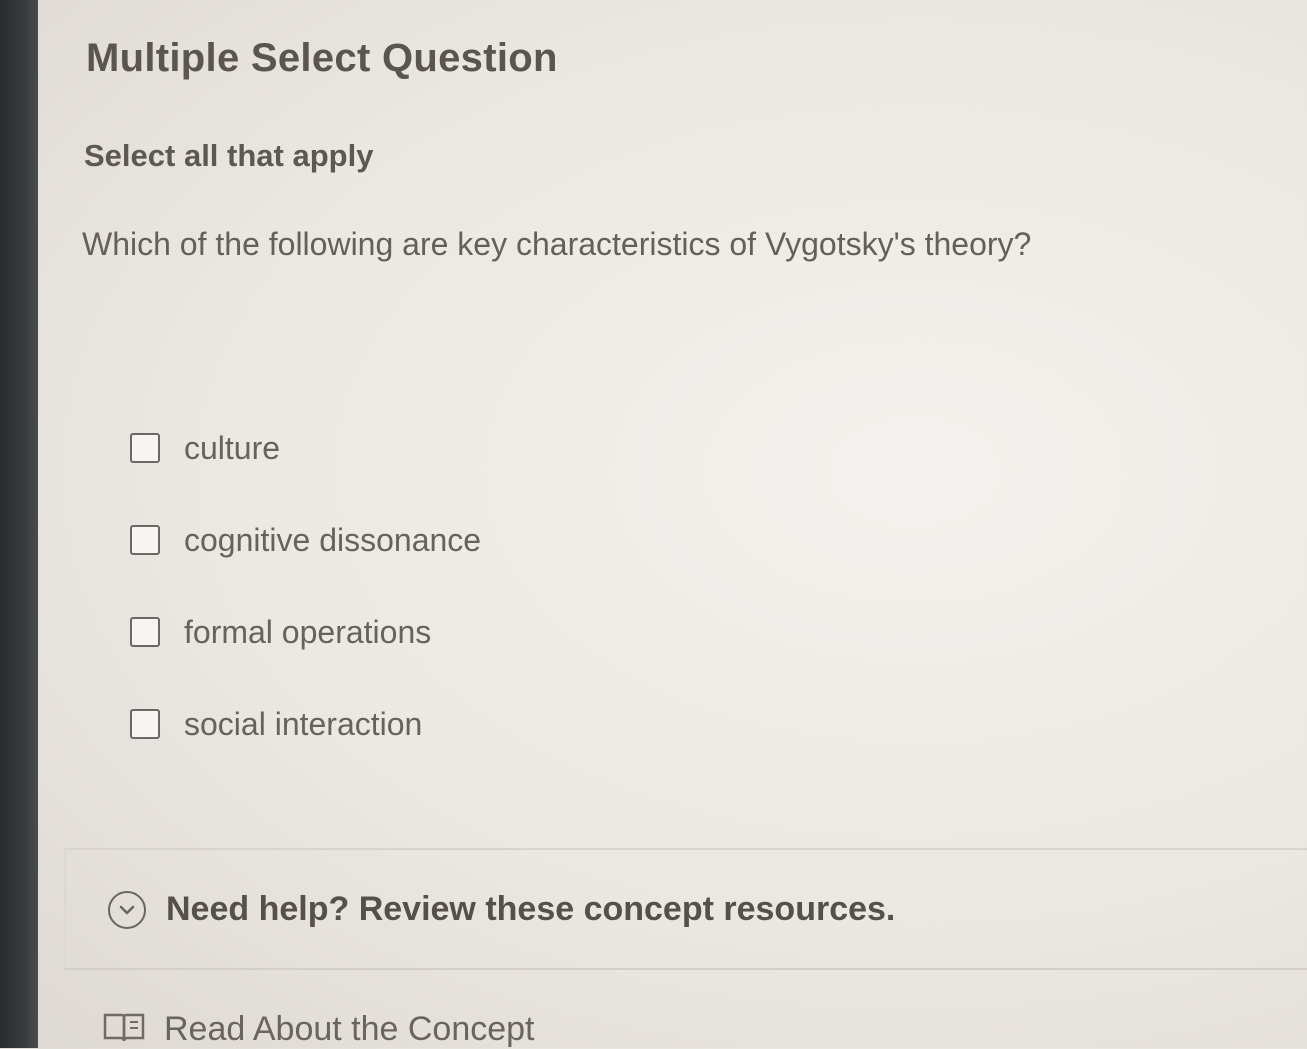  What do you see at coordinates (480, 448) in the screenshot?
I see `option-culture: culture` at bounding box center [480, 448].